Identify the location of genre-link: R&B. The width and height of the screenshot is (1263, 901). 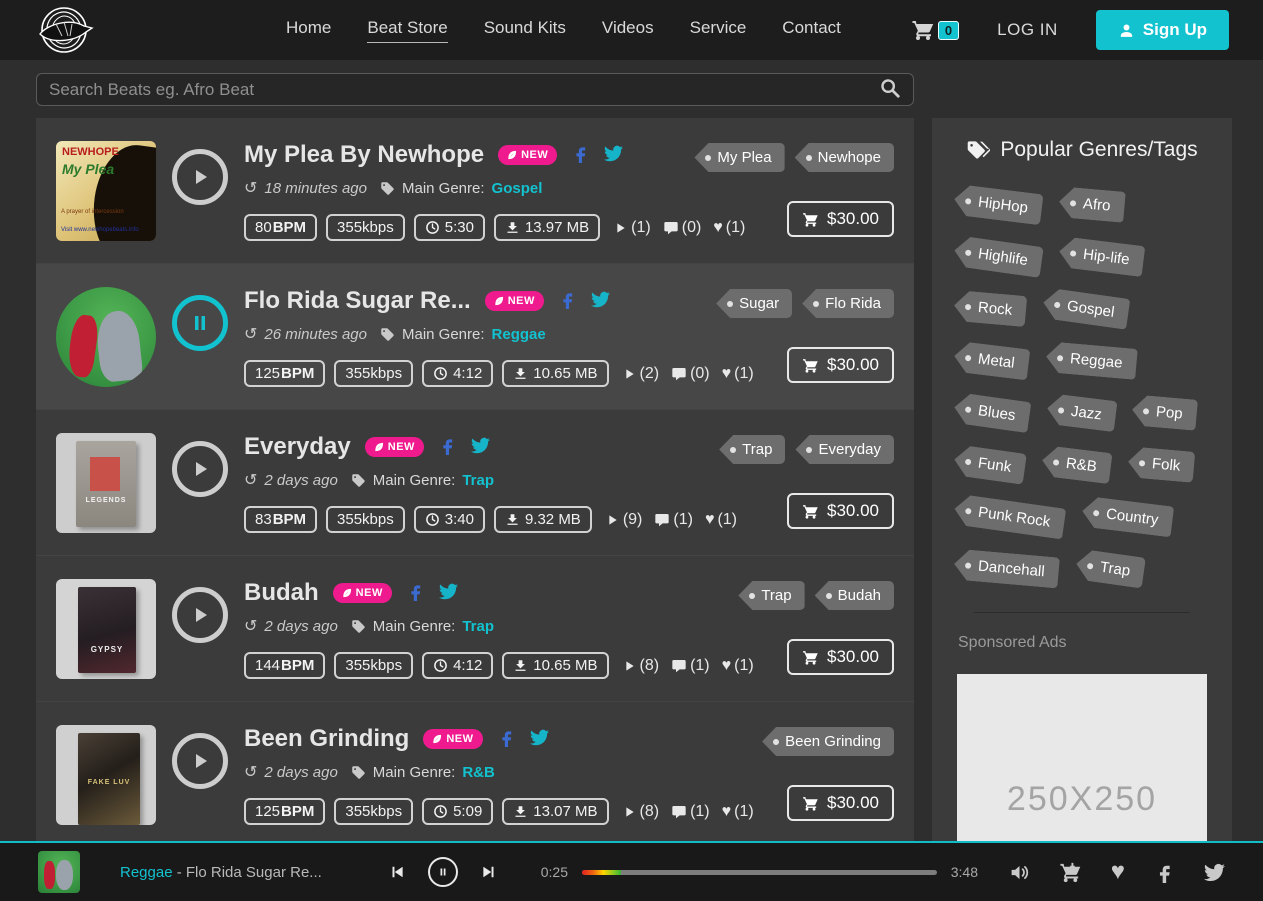
(478, 772).